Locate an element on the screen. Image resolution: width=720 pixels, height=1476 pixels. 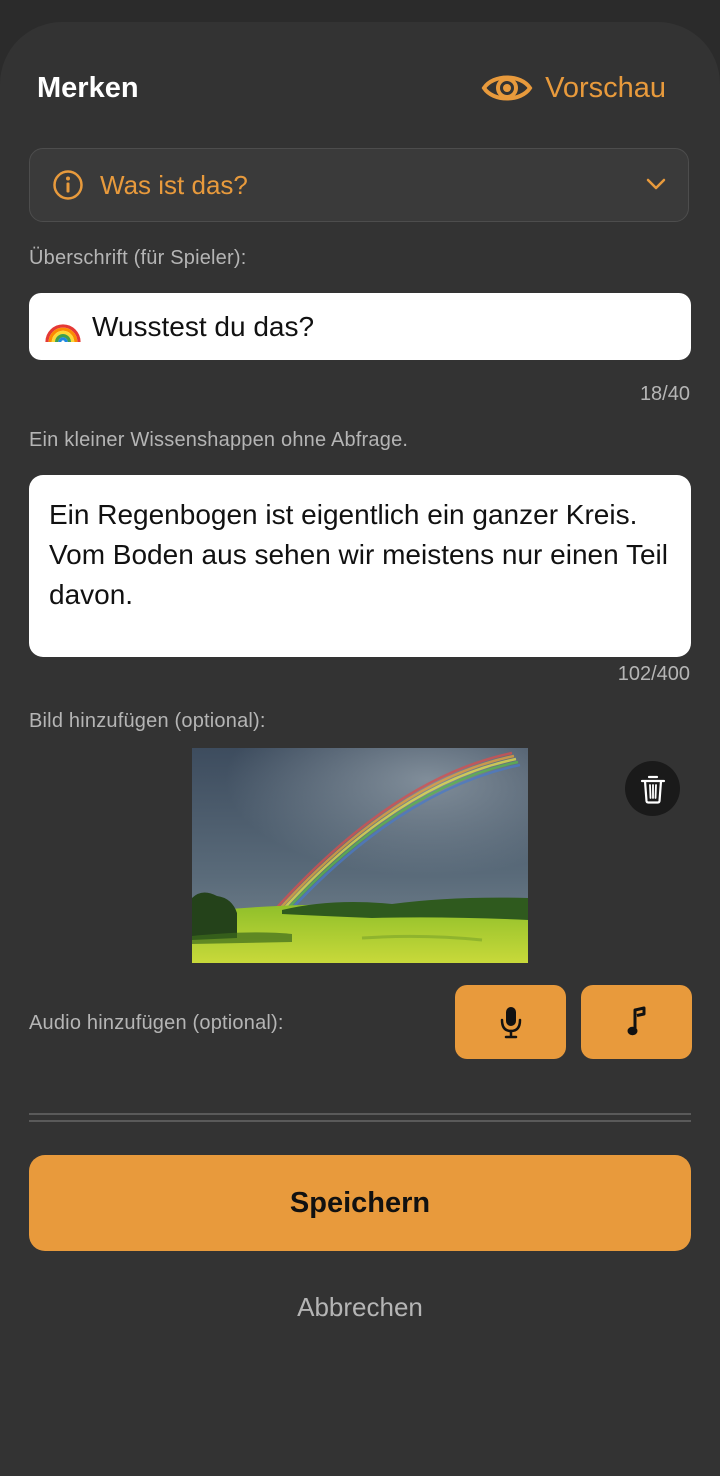
preview-label: Vorschau is located at coordinates (605, 87).